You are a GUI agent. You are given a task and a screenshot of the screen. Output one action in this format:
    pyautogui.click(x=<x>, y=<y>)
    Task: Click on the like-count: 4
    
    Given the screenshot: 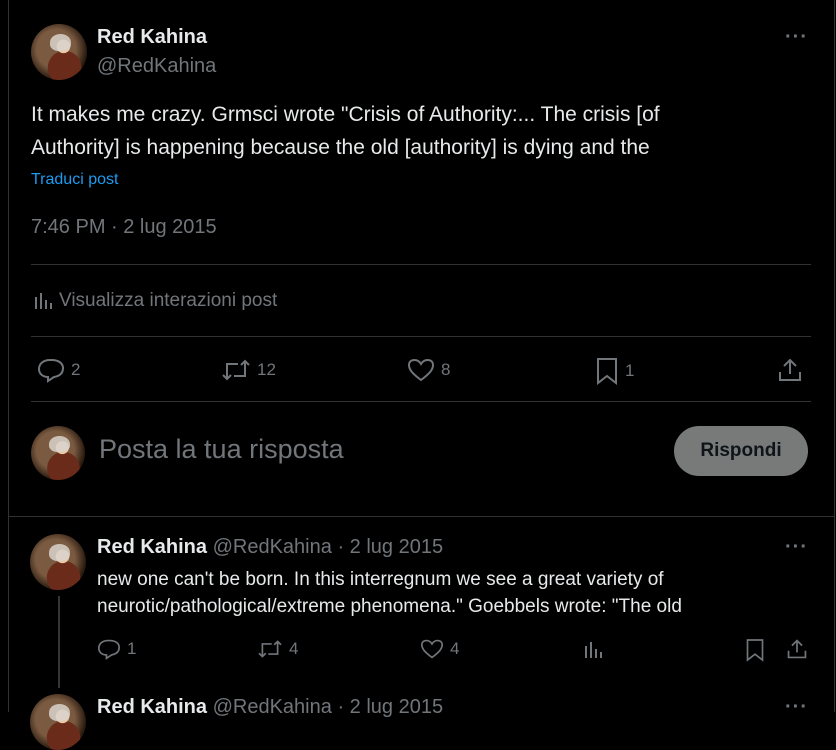 What is the action you would take?
    pyautogui.click(x=455, y=648)
    